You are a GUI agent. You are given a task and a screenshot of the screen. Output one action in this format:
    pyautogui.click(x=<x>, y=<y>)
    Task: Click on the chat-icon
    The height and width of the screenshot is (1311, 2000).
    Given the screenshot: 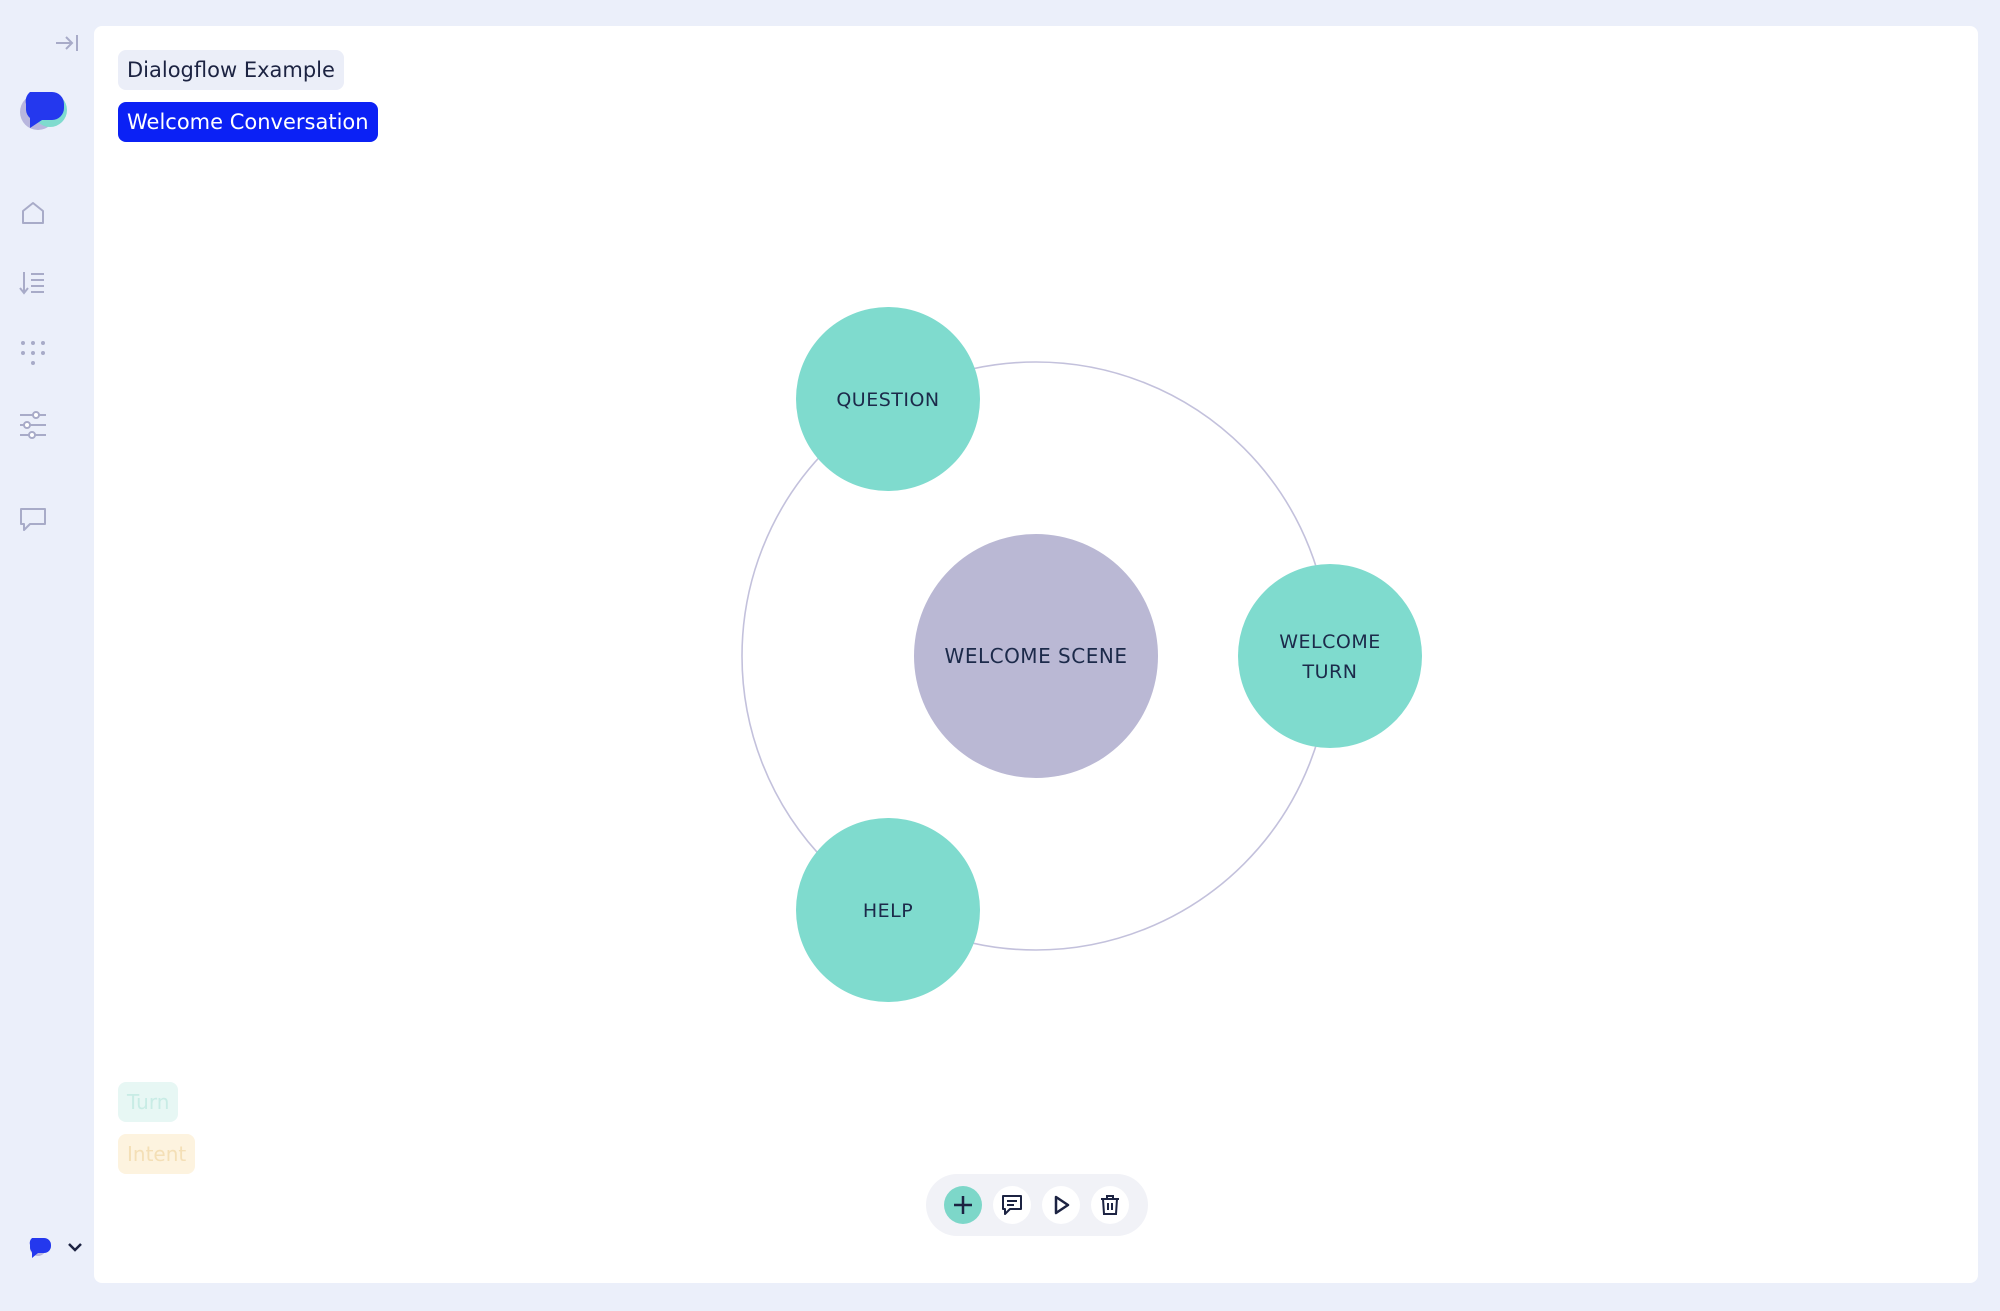 What is the action you would take?
    pyautogui.click(x=33, y=519)
    